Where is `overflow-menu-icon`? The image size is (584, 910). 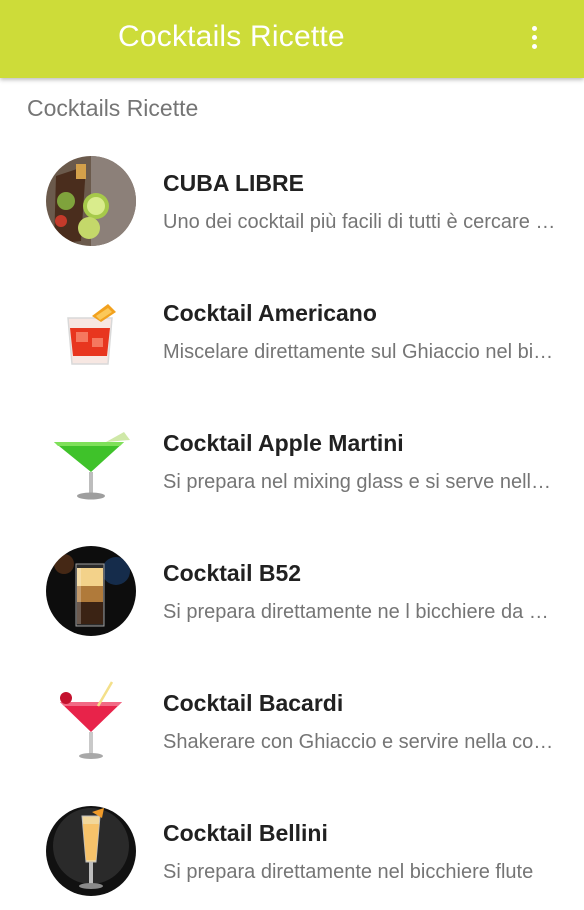 overflow-menu-icon is located at coordinates (534, 40).